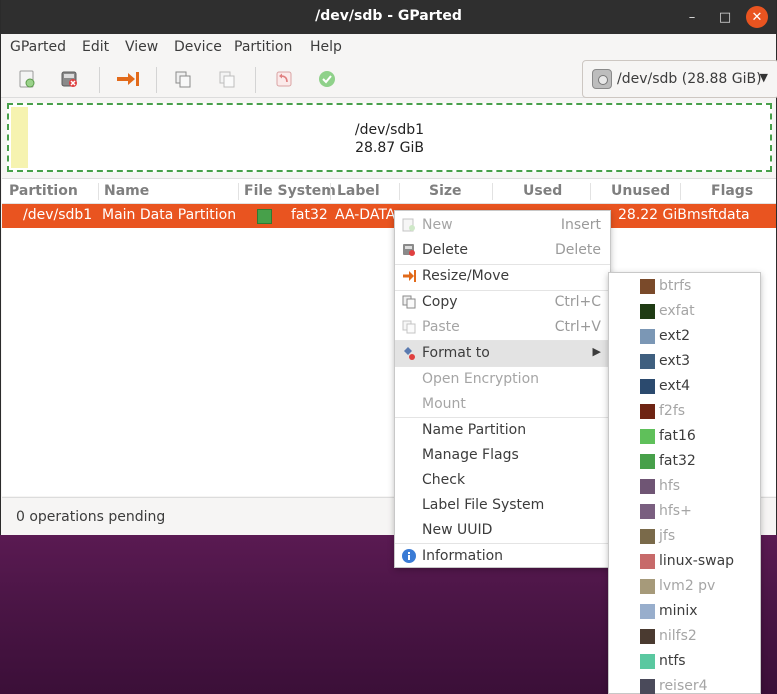 The height and width of the screenshot is (694, 777). Describe the element at coordinates (502, 302) in the screenshot. I see `menu-item-copy: Copy Ctrl+C` at that location.